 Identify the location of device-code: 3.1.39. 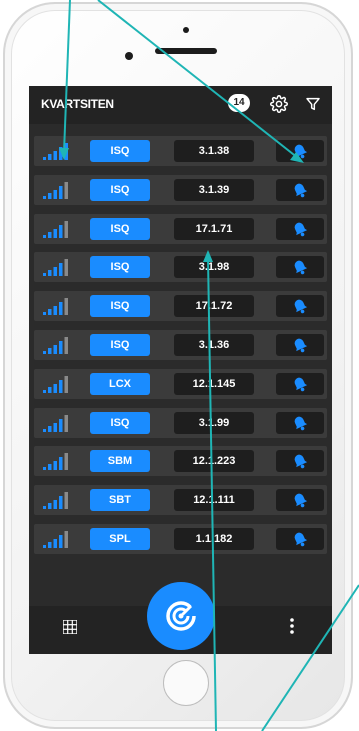
(214, 189).